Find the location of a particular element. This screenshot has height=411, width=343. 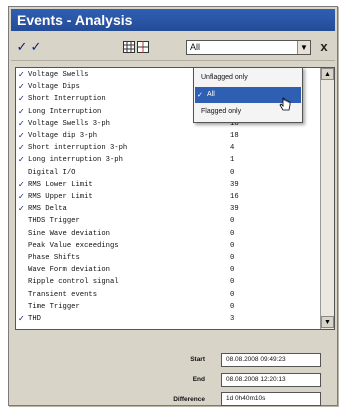

event-row: Digital I/O 0 is located at coordinates (169, 173).